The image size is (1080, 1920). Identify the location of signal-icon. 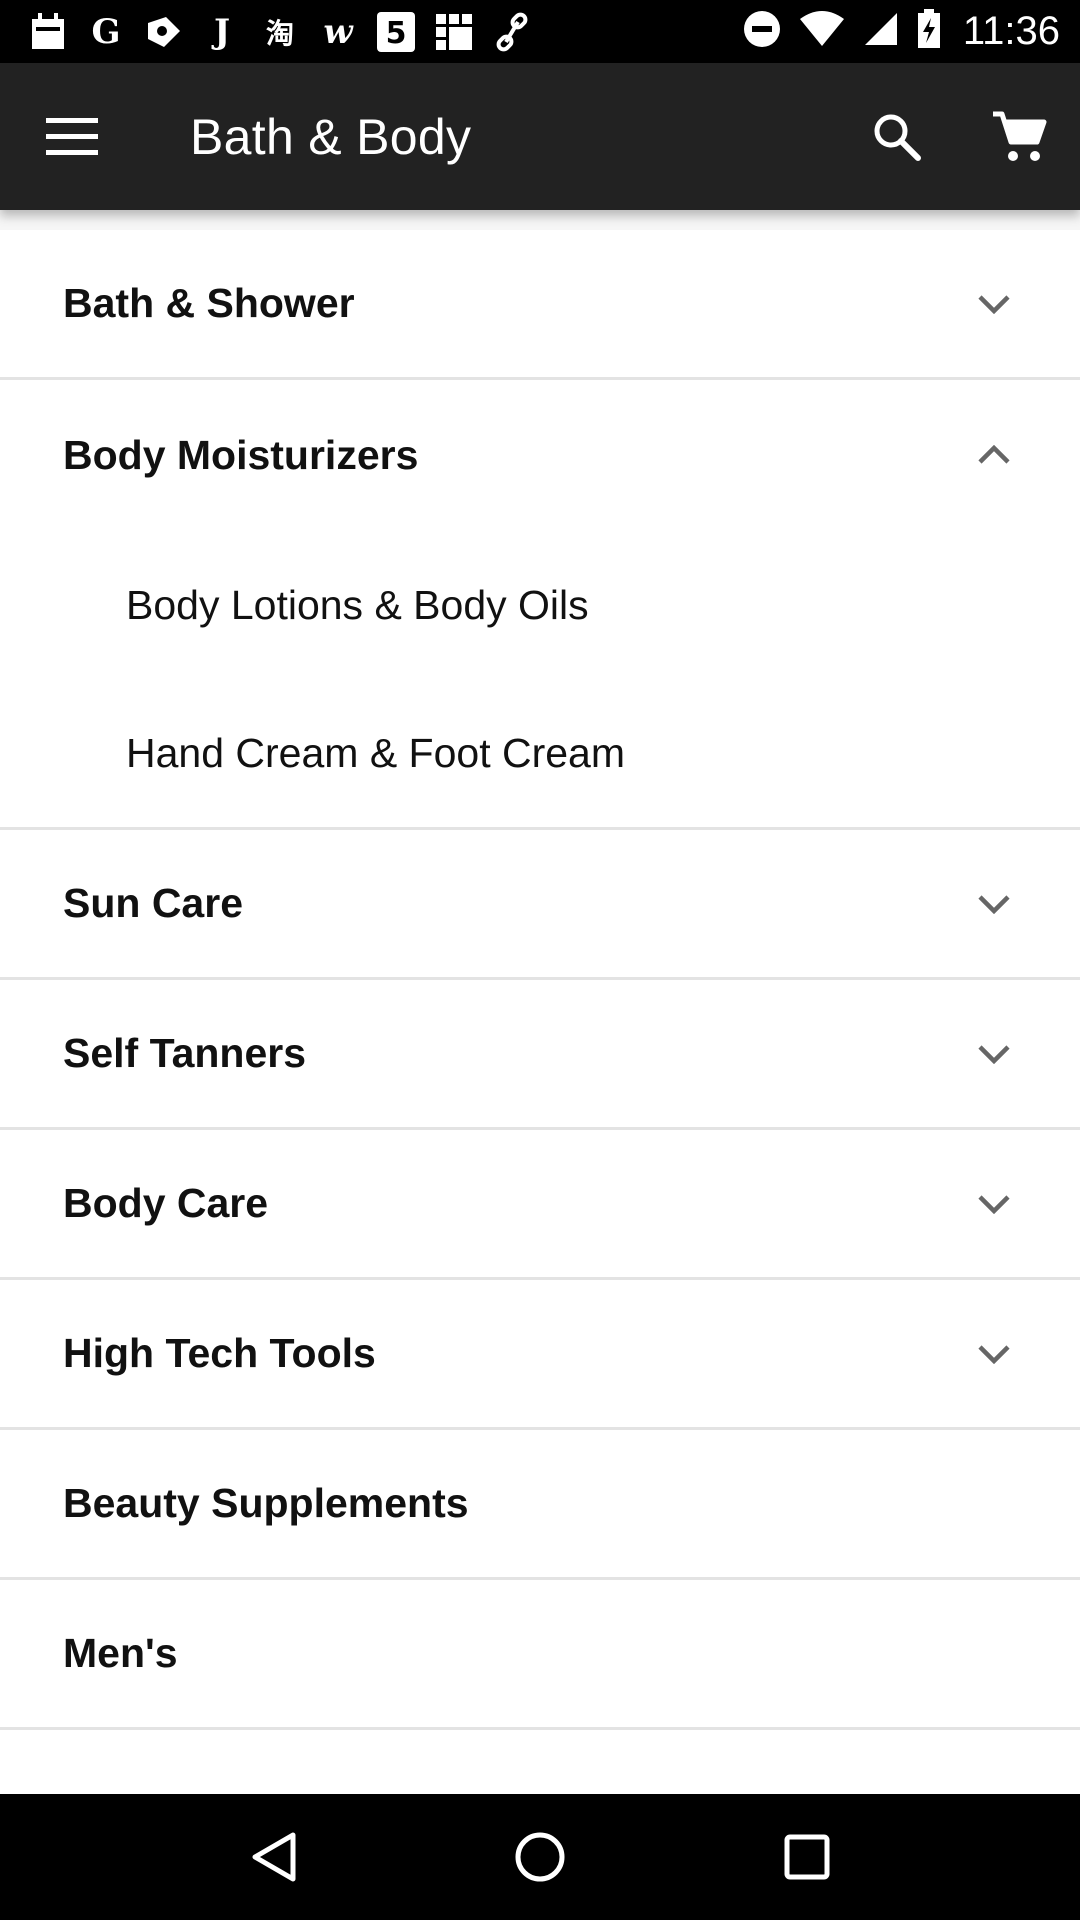
(881, 31).